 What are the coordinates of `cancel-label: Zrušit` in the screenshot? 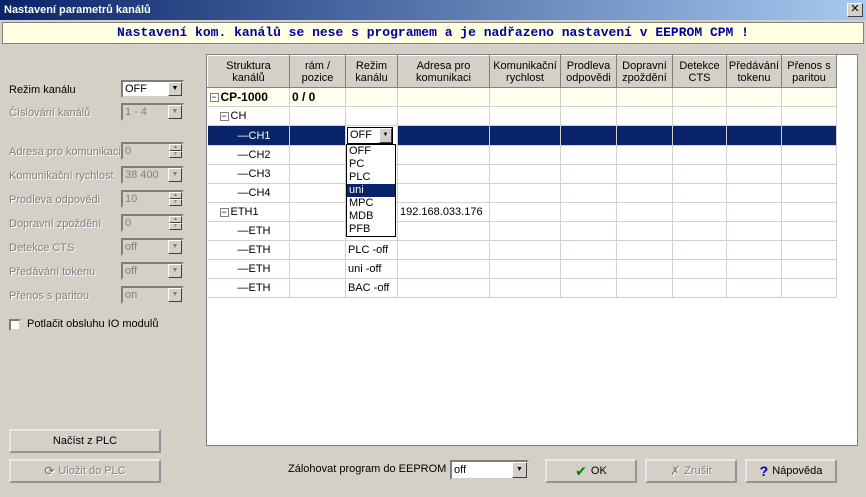 It's located at (698, 471).